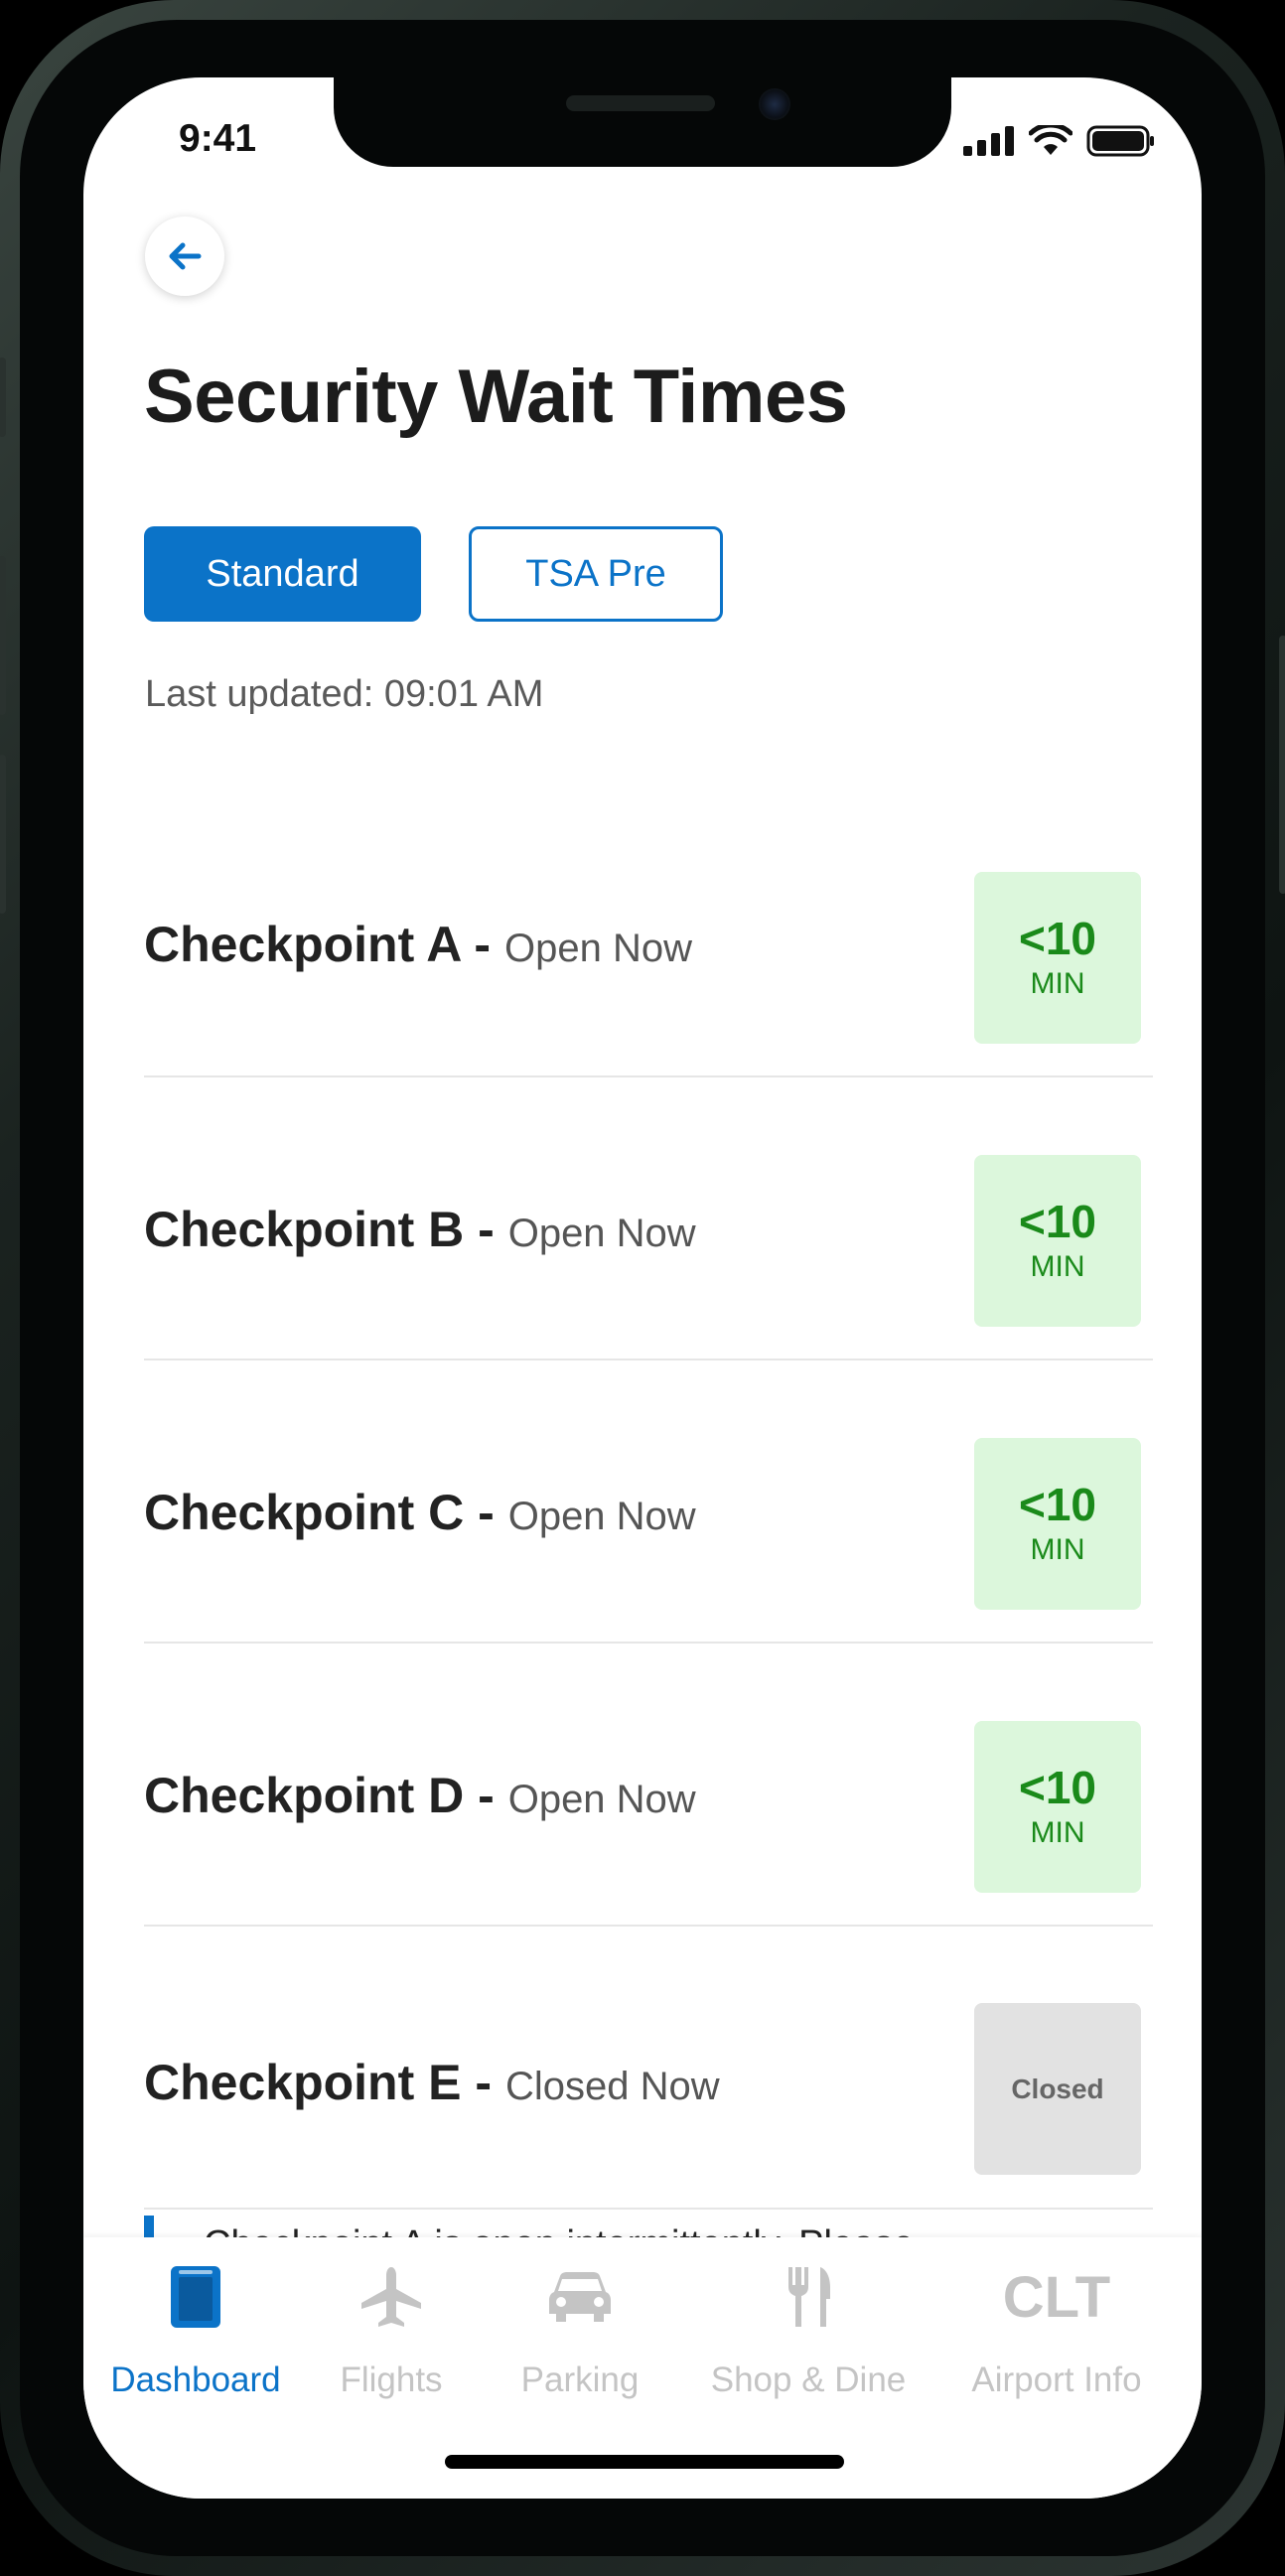 The image size is (1285, 2576). Describe the element at coordinates (612, 2086) in the screenshot. I see `checkpoint-status: Closed Now` at that location.